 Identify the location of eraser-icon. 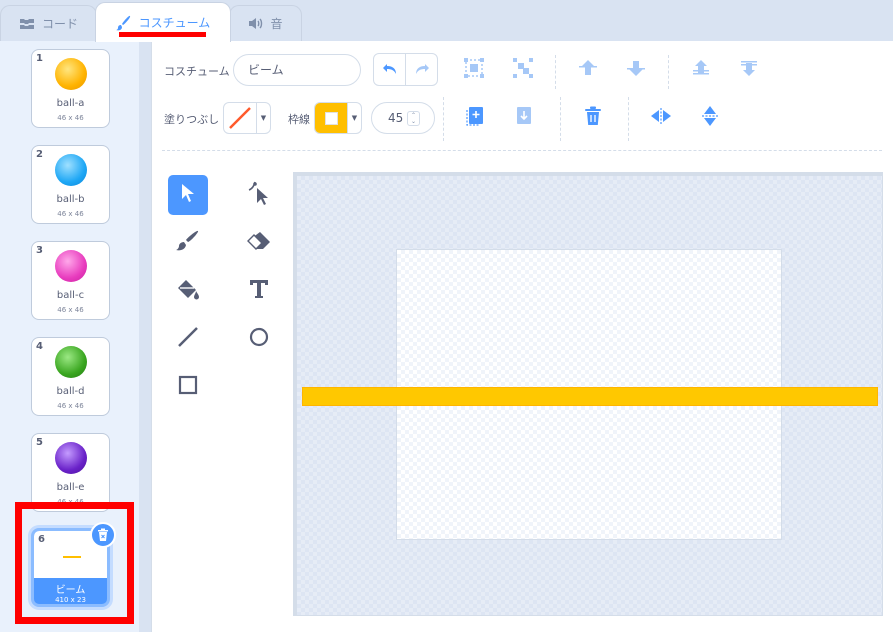
(259, 243).